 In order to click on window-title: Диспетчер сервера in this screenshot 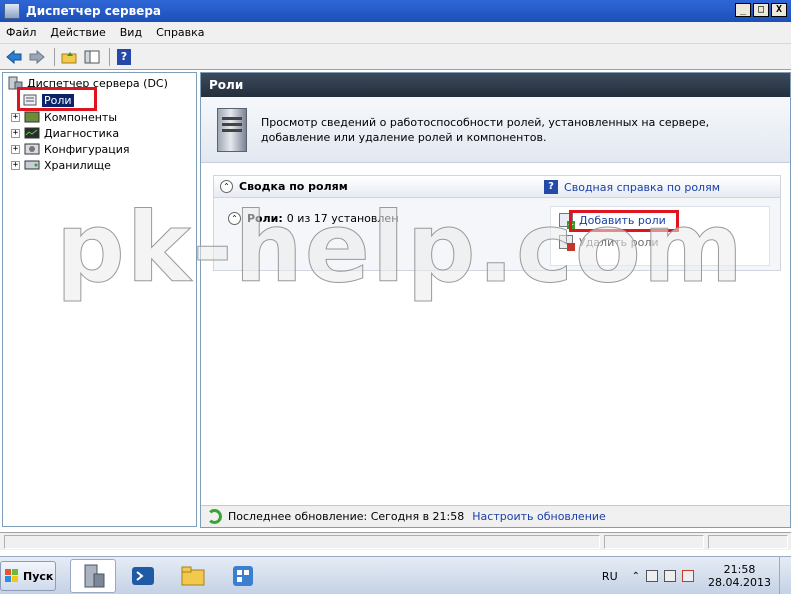, I will do `click(93, 11)`.